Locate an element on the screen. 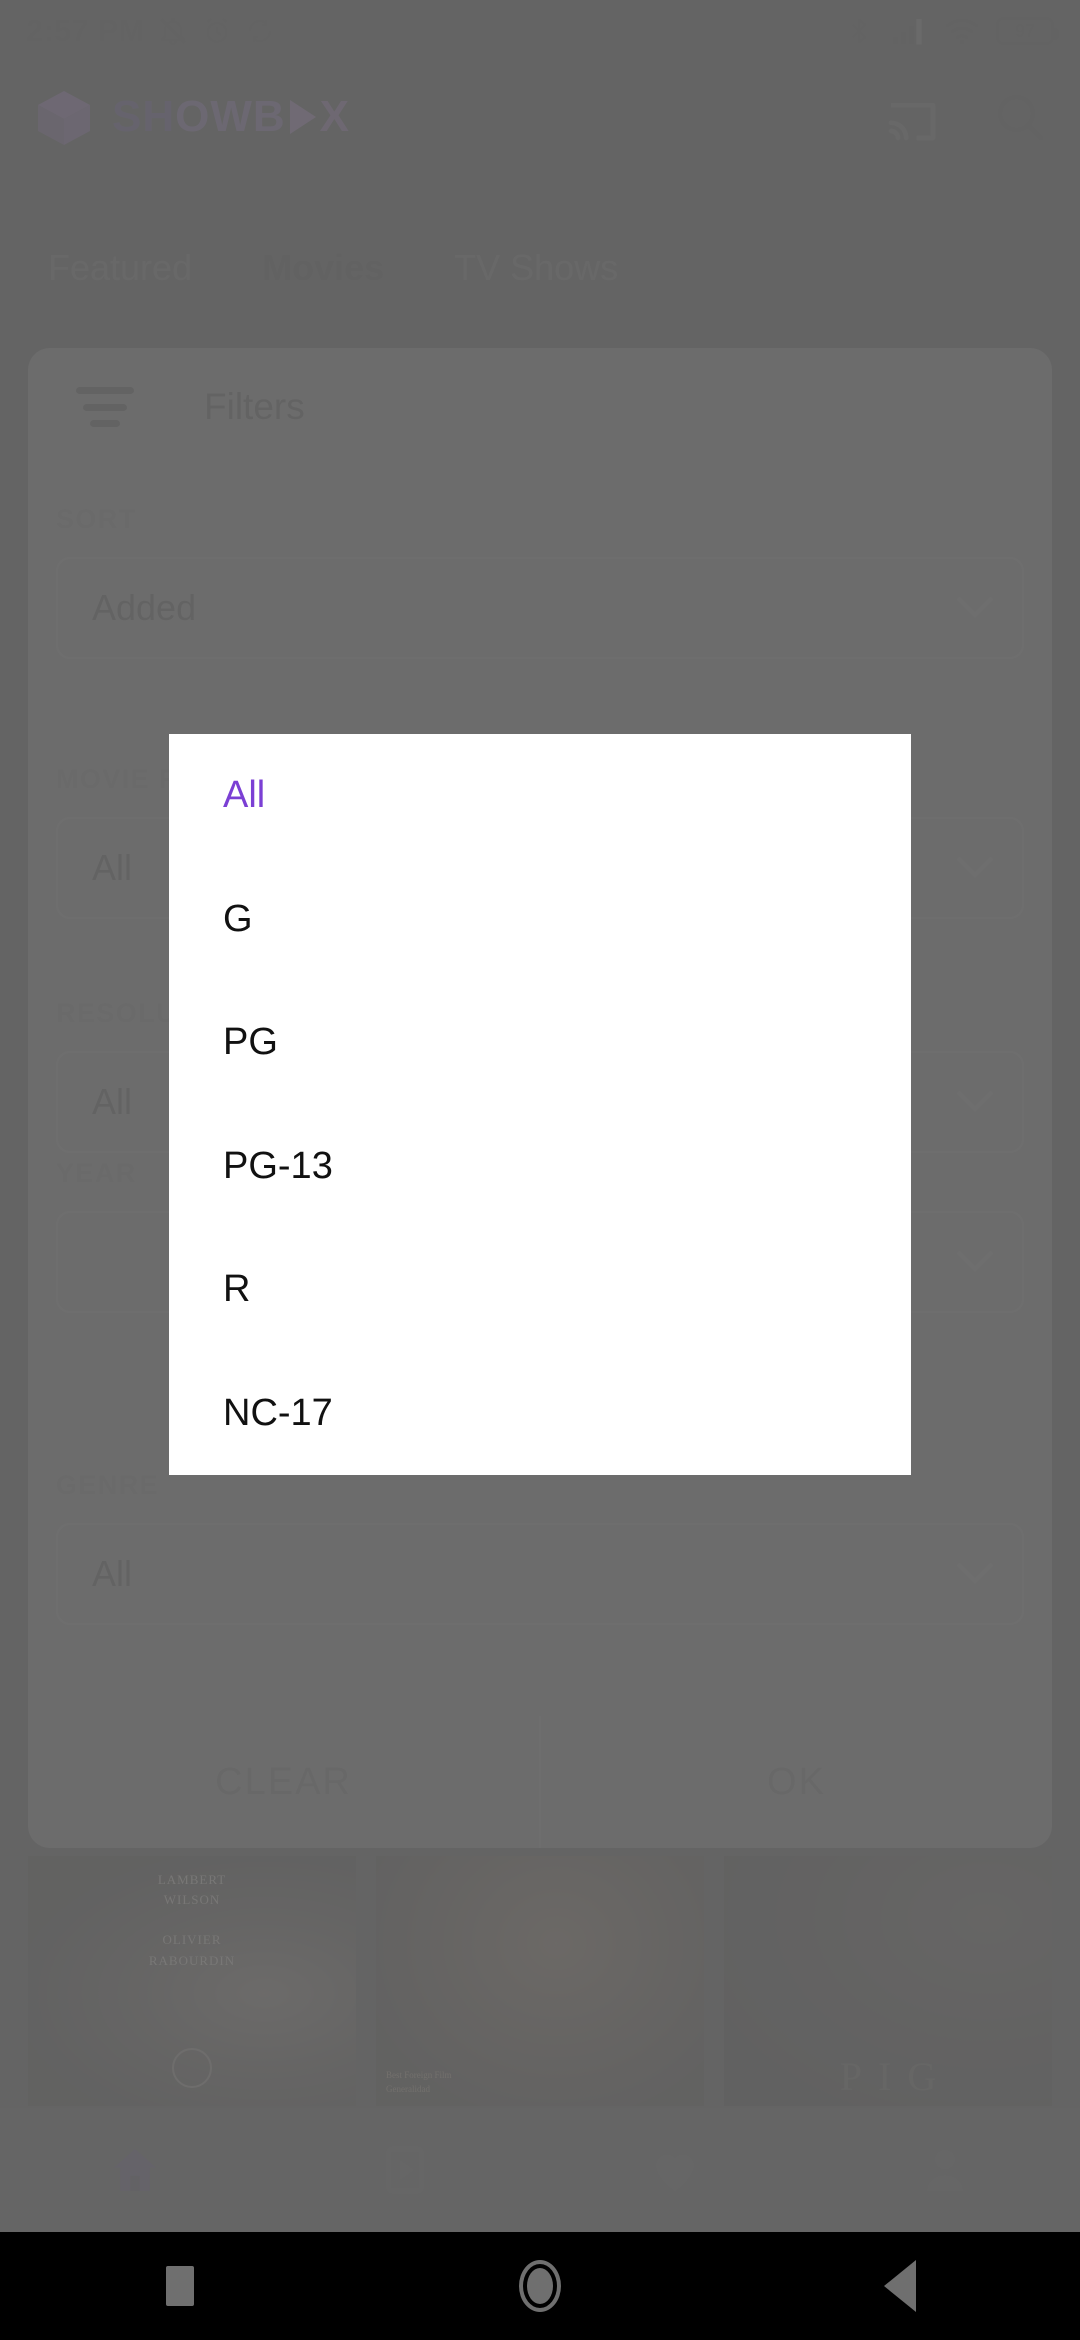  sysnav-back is located at coordinates (900, 2286).